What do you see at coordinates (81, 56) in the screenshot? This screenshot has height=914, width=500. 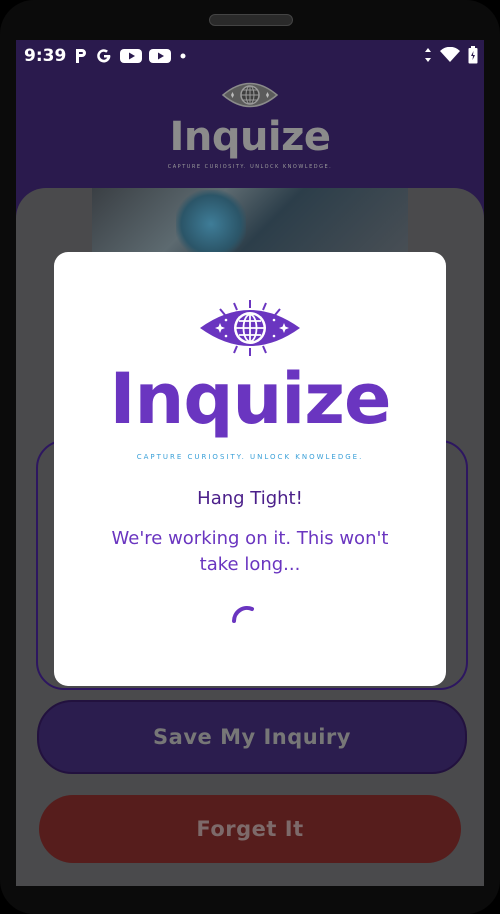 I see `p-icon` at bounding box center [81, 56].